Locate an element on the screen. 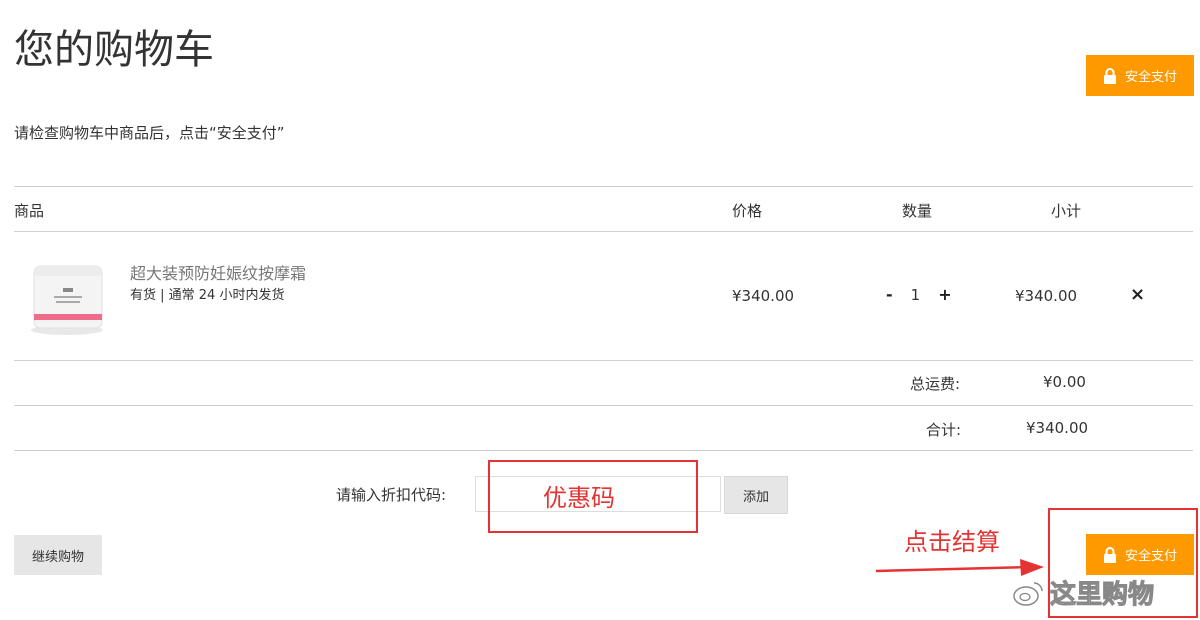  watermark-text: 这里购物 is located at coordinates (1102, 595).